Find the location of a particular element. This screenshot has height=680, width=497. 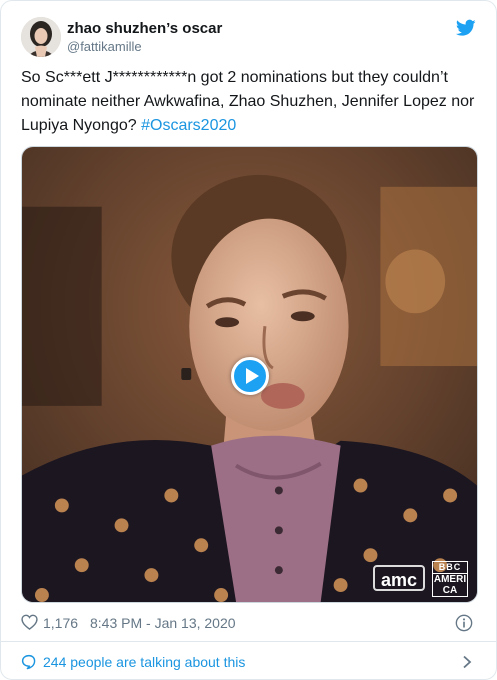

play-button is located at coordinates (250, 376).